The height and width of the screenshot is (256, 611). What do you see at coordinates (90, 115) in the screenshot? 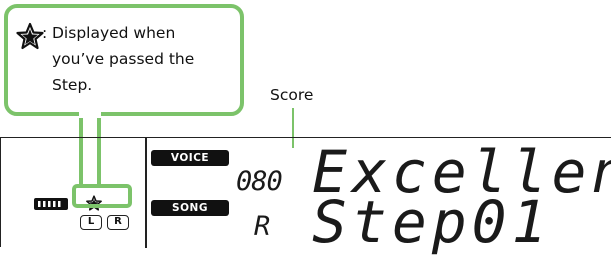
I see `callout-pointer-gap` at bounding box center [90, 115].